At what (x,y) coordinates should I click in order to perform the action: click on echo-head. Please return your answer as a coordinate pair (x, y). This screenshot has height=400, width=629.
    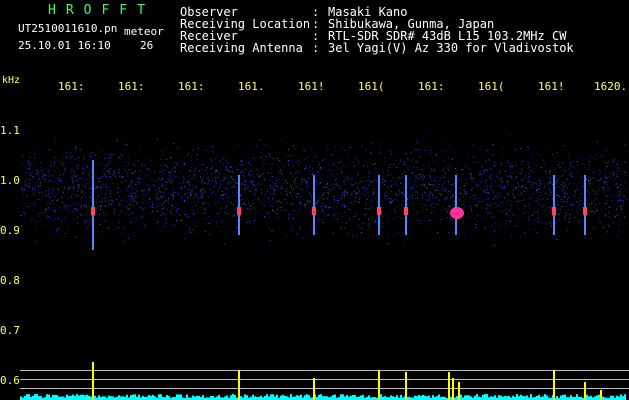
    Looking at the image, I should click on (406, 211).